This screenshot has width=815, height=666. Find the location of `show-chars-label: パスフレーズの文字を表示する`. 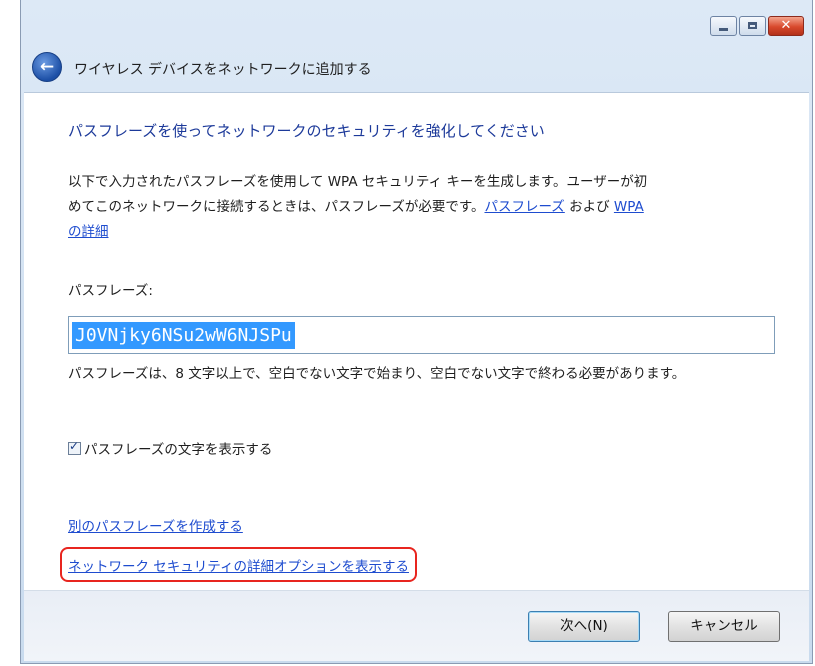

show-chars-label: パスフレーズの文字を表示する is located at coordinates (178, 450).